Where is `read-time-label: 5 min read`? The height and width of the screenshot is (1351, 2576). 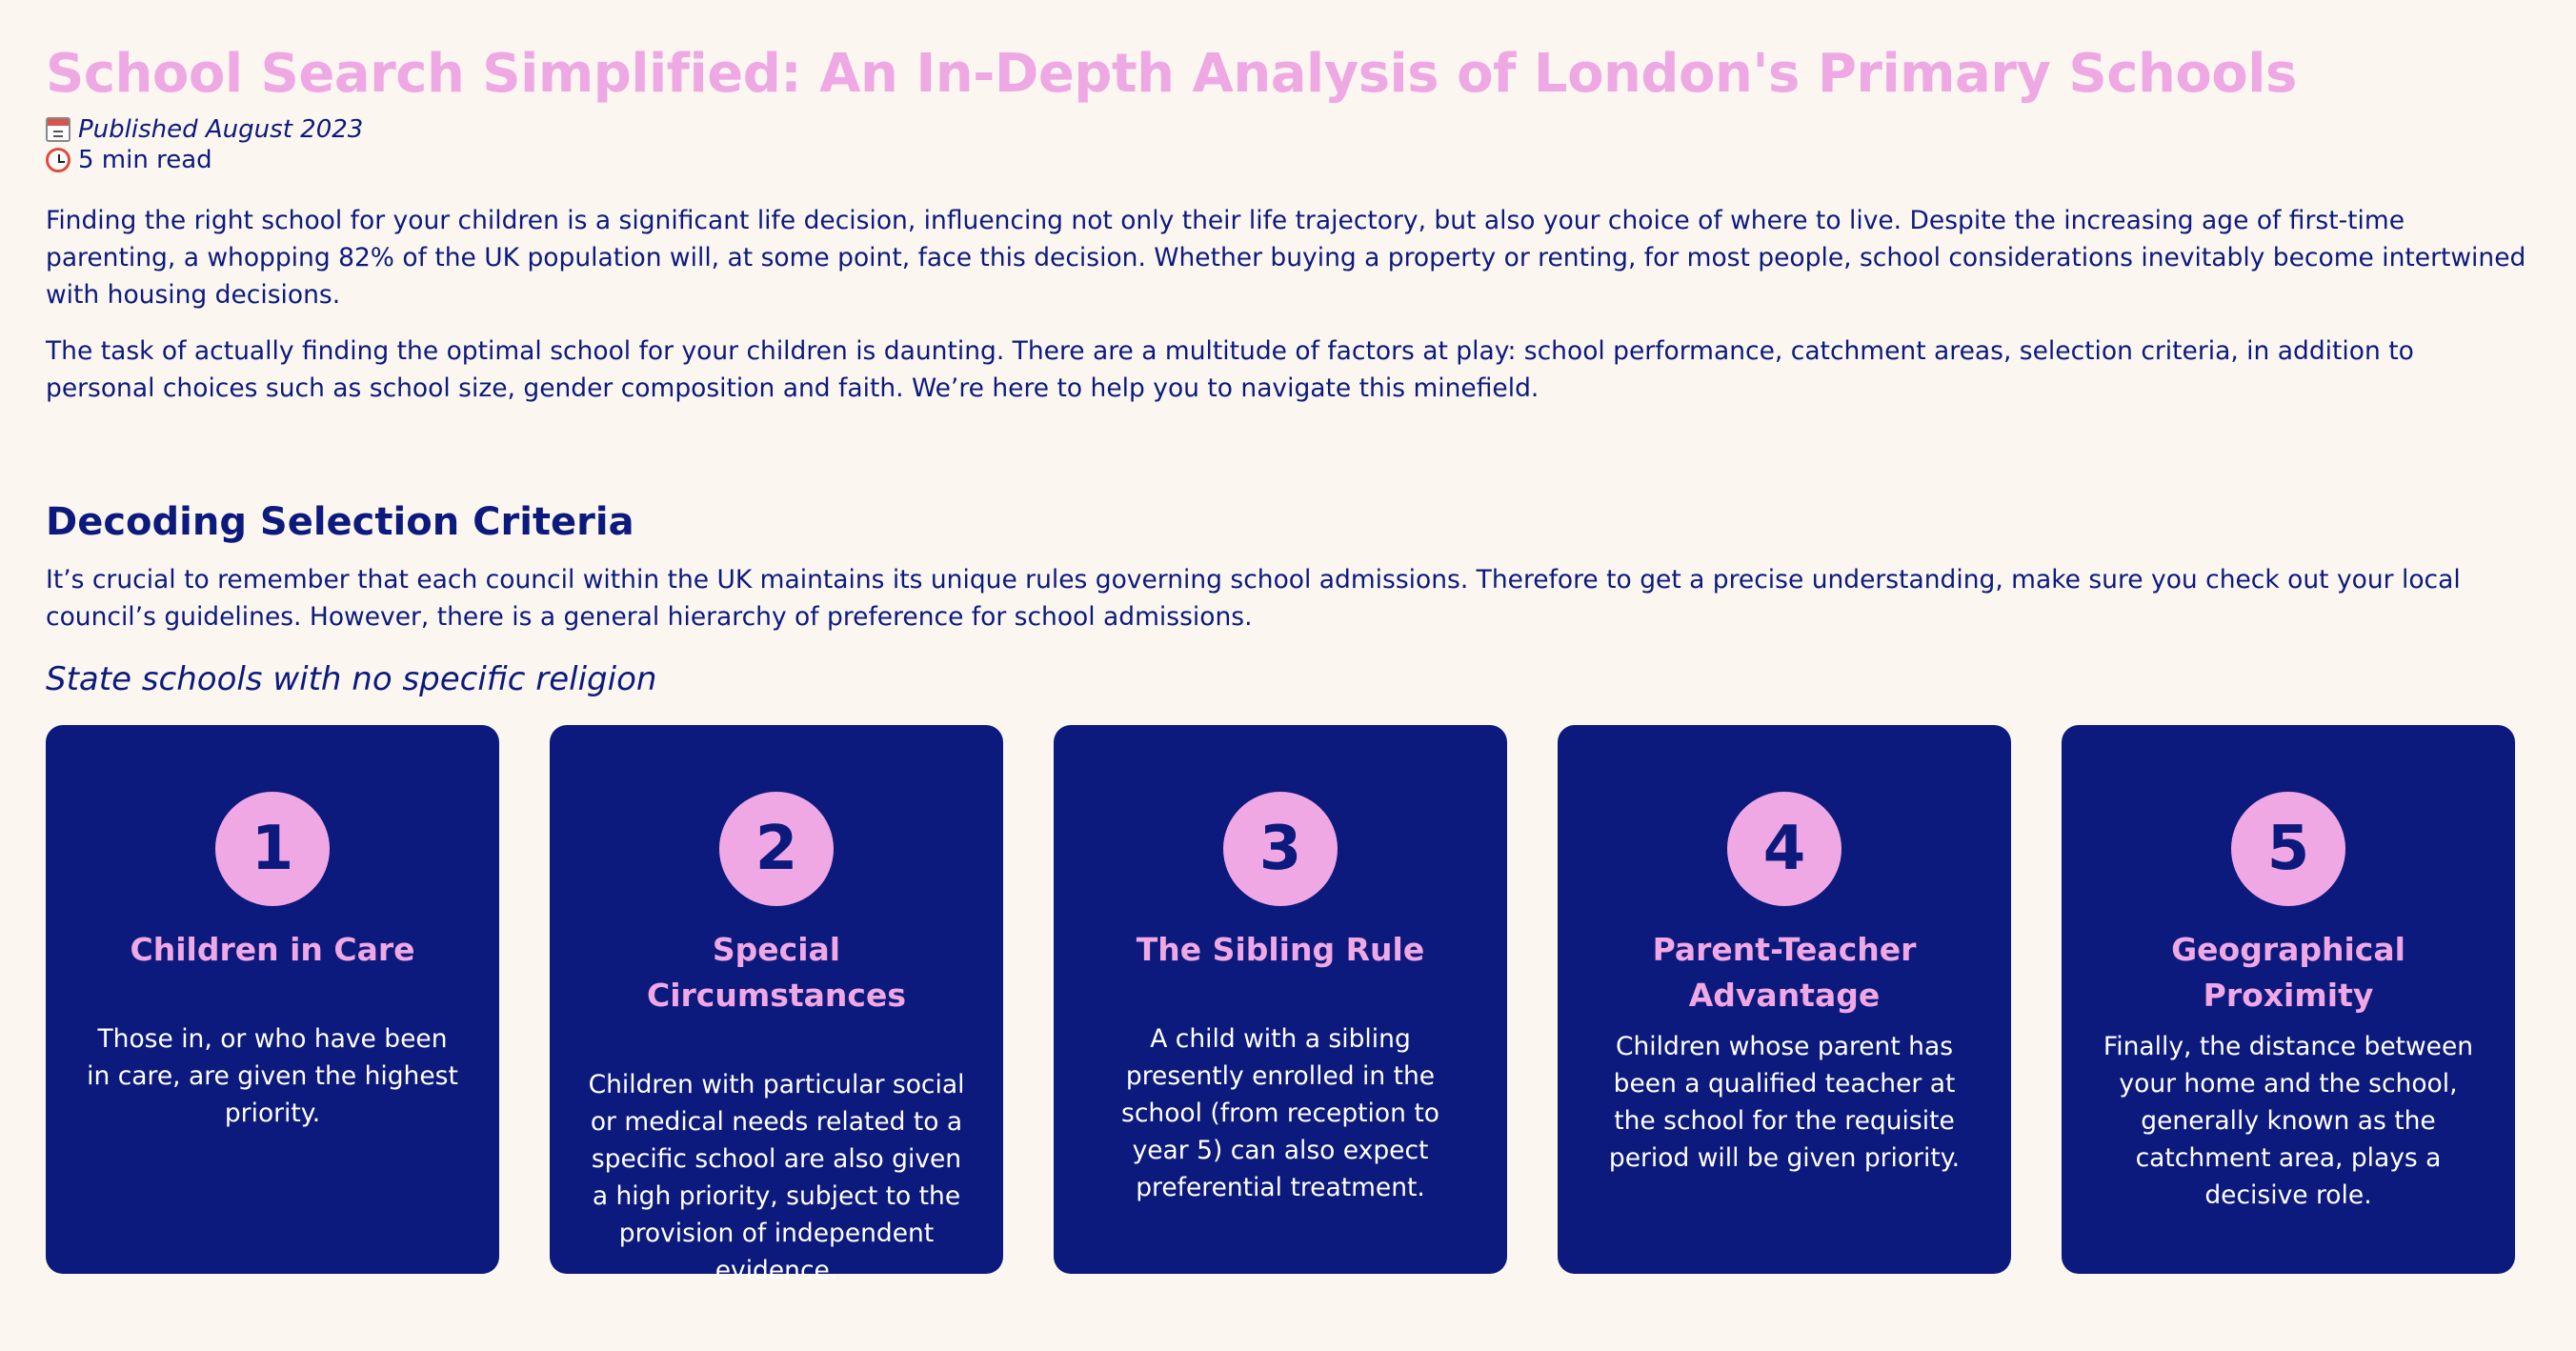
read-time-label: 5 min read is located at coordinates (145, 160).